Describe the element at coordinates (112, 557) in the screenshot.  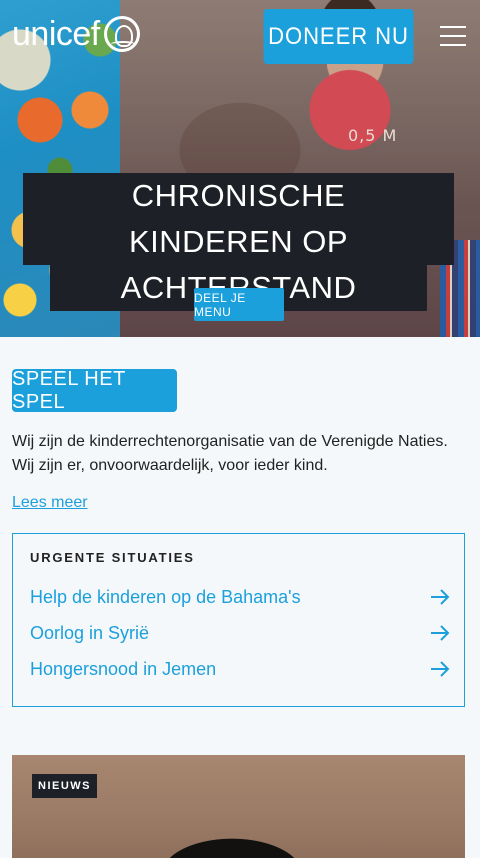
I see `urgent-title: URGENTE SITUATIES` at that location.